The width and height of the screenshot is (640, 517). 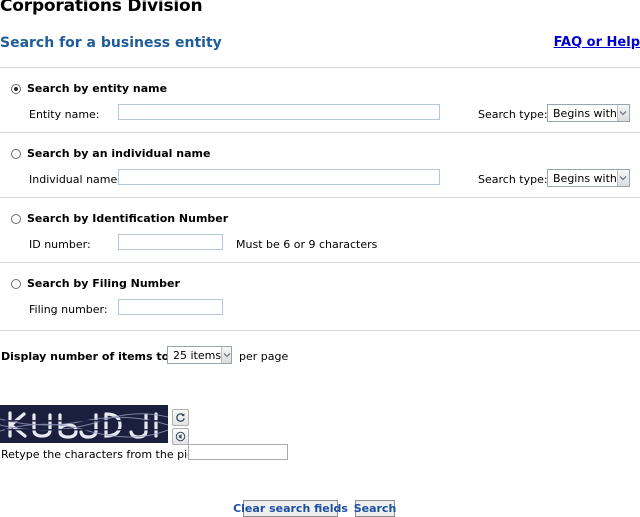 I want to click on search-option-label-entity-name: Search by entity name, so click(x=97, y=88).